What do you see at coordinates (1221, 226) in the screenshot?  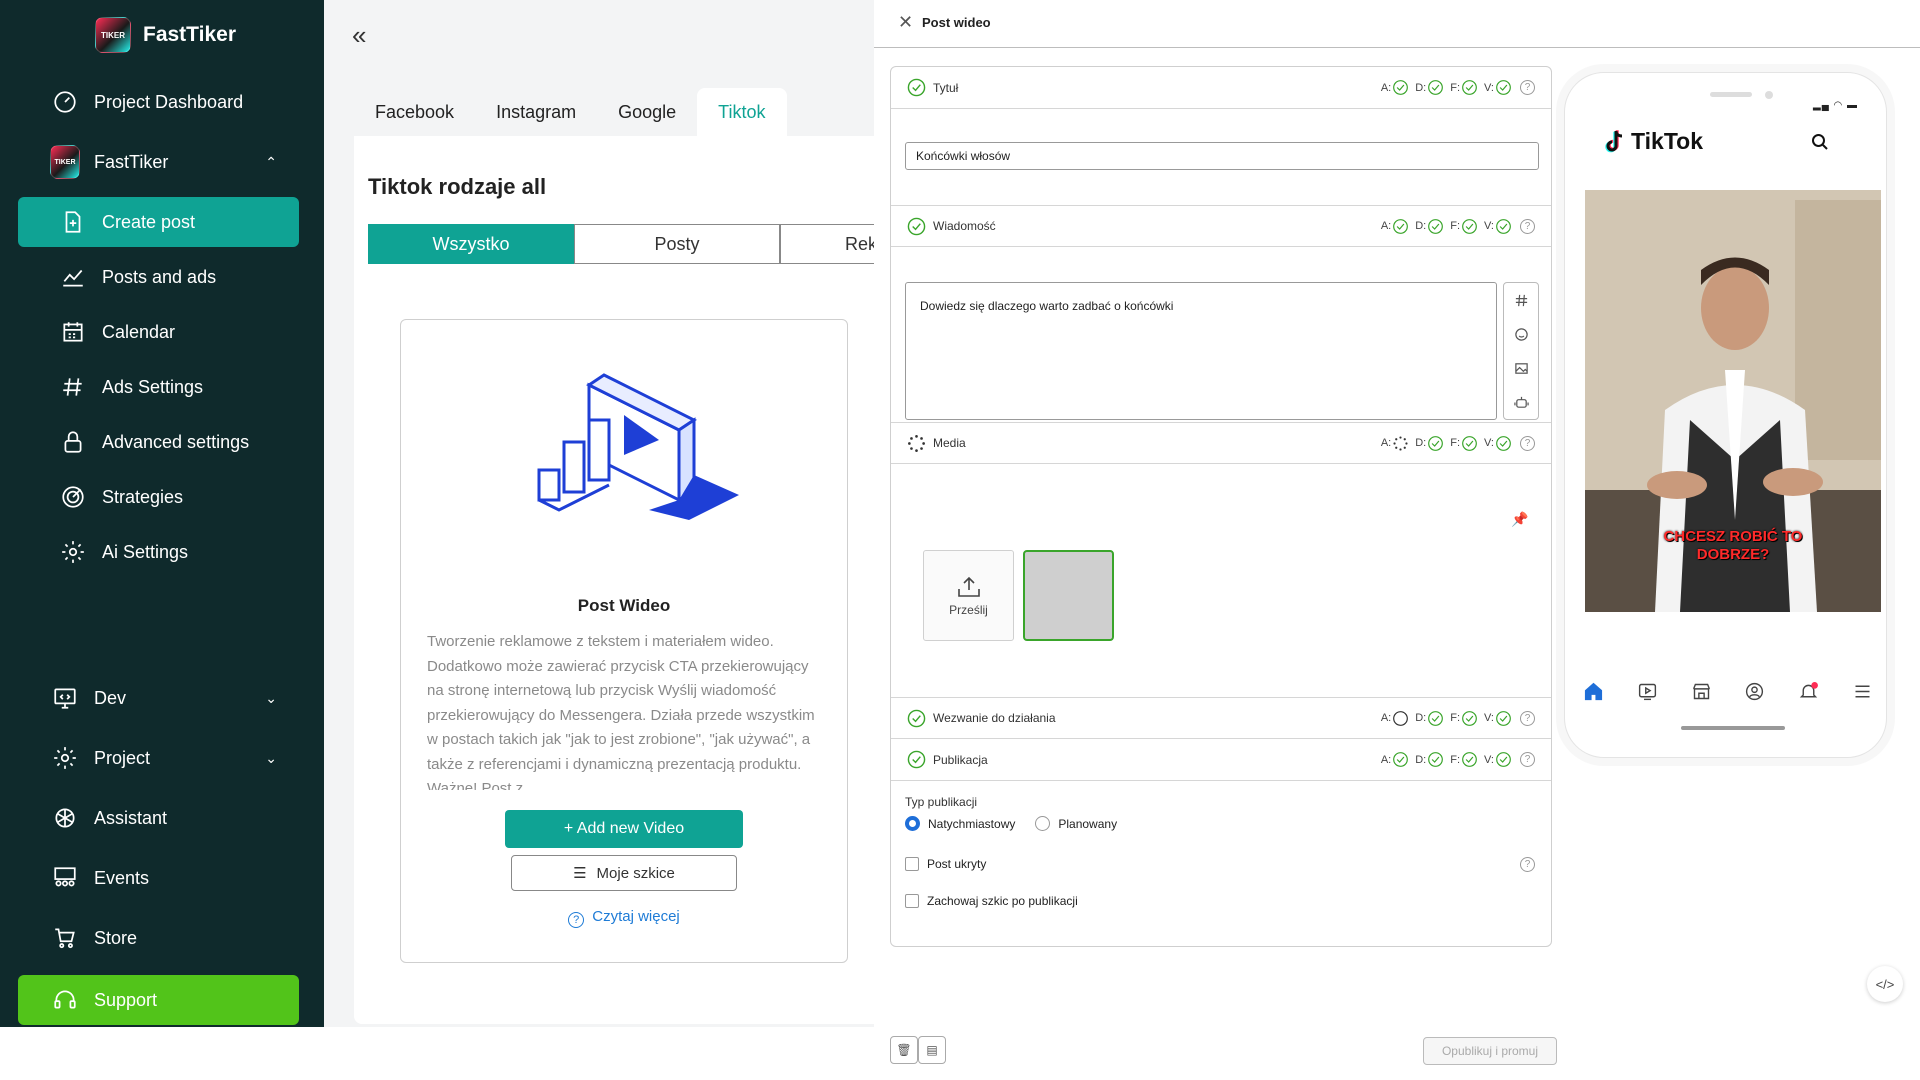 I see `section-message-header: Wiadomość A: D: F: V: ?` at bounding box center [1221, 226].